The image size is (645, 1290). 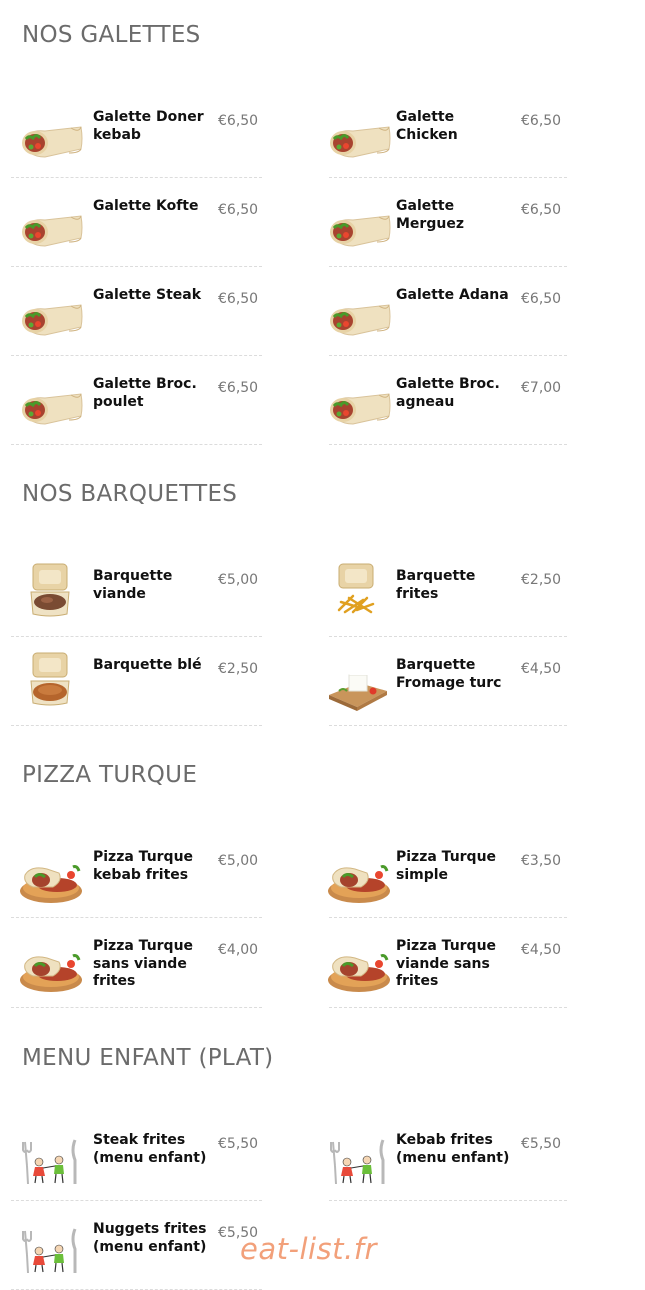 I want to click on menu-item-pizza-turque-kebab-frites: Pizza Turque kebab frites €5,00, so click(x=136, y=873).